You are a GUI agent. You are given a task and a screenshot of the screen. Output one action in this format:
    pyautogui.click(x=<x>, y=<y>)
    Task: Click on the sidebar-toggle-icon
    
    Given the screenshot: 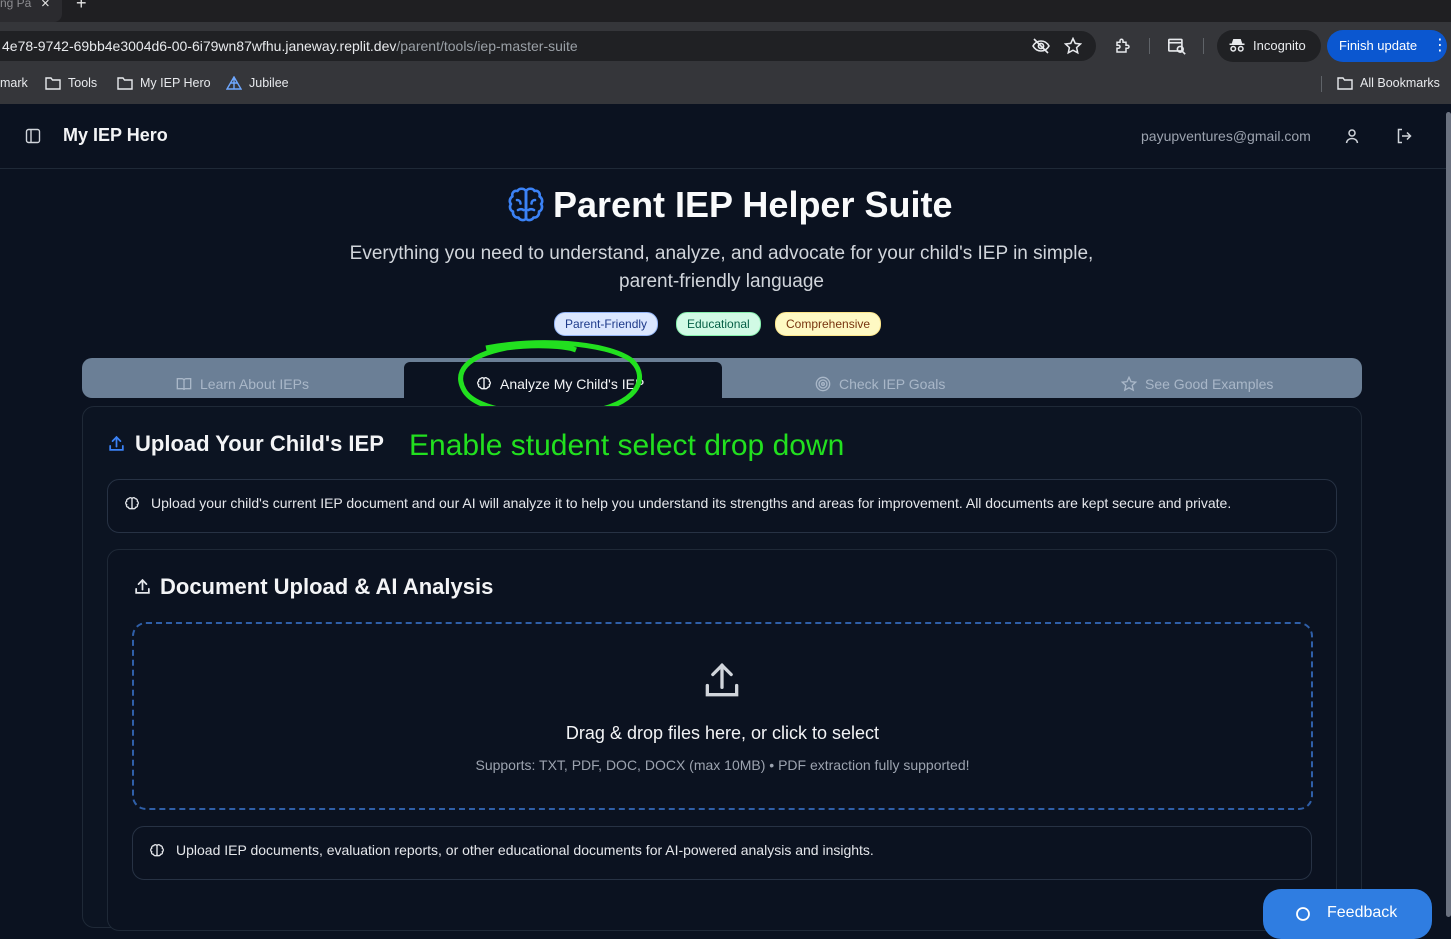 What is the action you would take?
    pyautogui.click(x=33, y=138)
    